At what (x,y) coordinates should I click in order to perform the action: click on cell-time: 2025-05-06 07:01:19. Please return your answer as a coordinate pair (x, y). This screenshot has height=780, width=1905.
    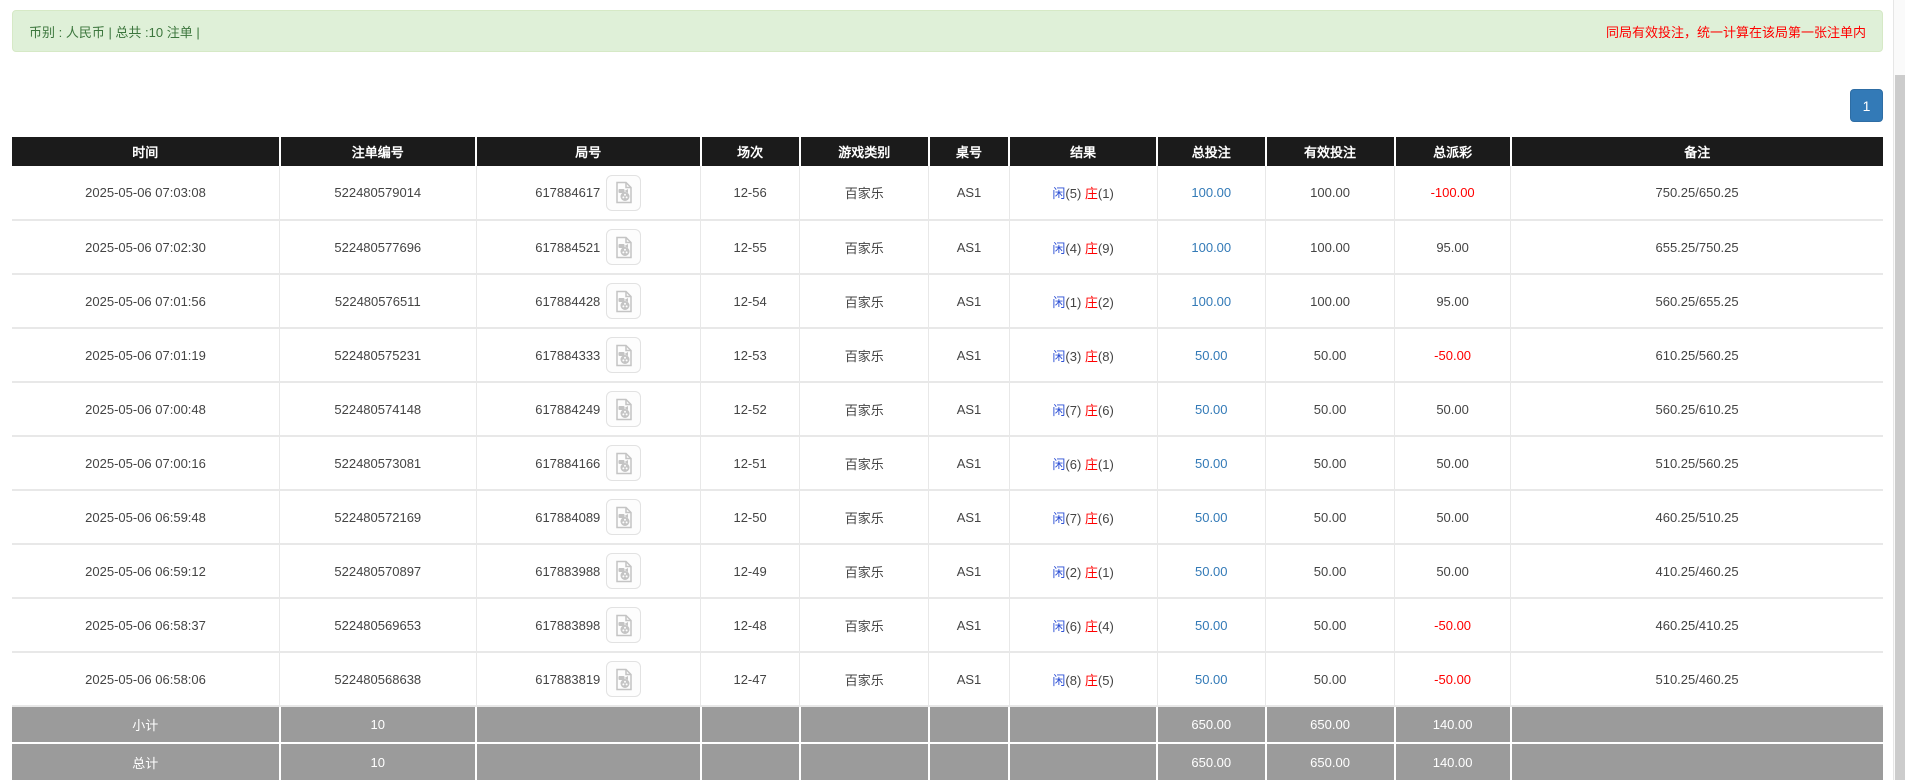
    Looking at the image, I should click on (146, 355).